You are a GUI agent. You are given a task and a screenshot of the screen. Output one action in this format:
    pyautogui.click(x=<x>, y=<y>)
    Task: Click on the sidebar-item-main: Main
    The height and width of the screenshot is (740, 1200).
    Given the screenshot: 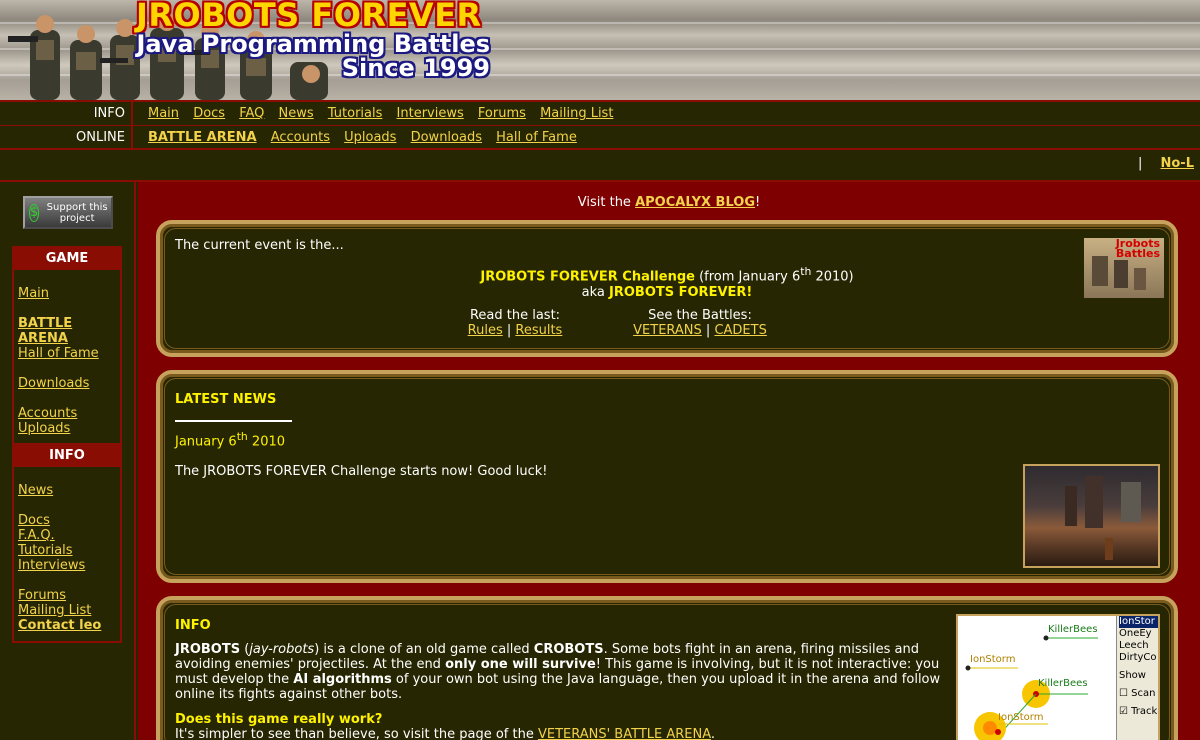 What is the action you would take?
    pyautogui.click(x=67, y=293)
    